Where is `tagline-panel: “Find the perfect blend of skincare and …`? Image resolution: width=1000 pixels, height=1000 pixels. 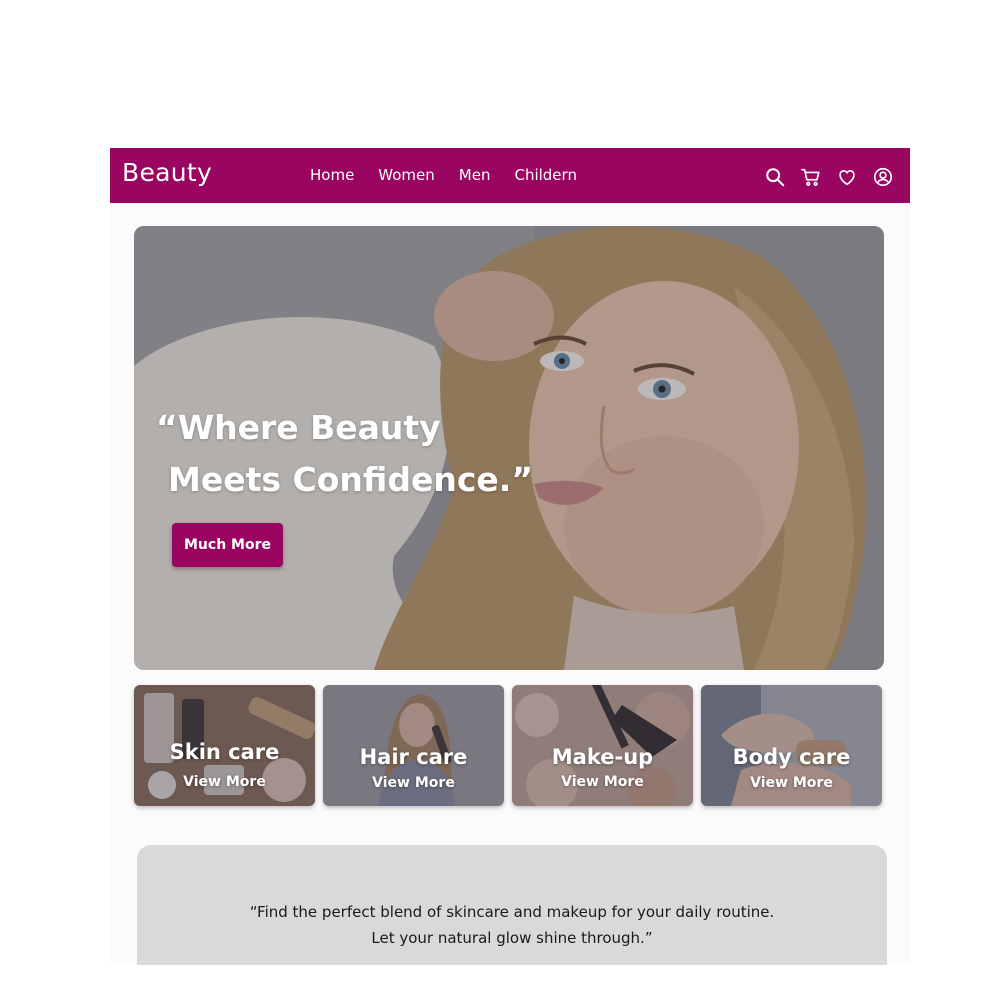
tagline-panel: “Find the perfect blend of skincare and … is located at coordinates (512, 905).